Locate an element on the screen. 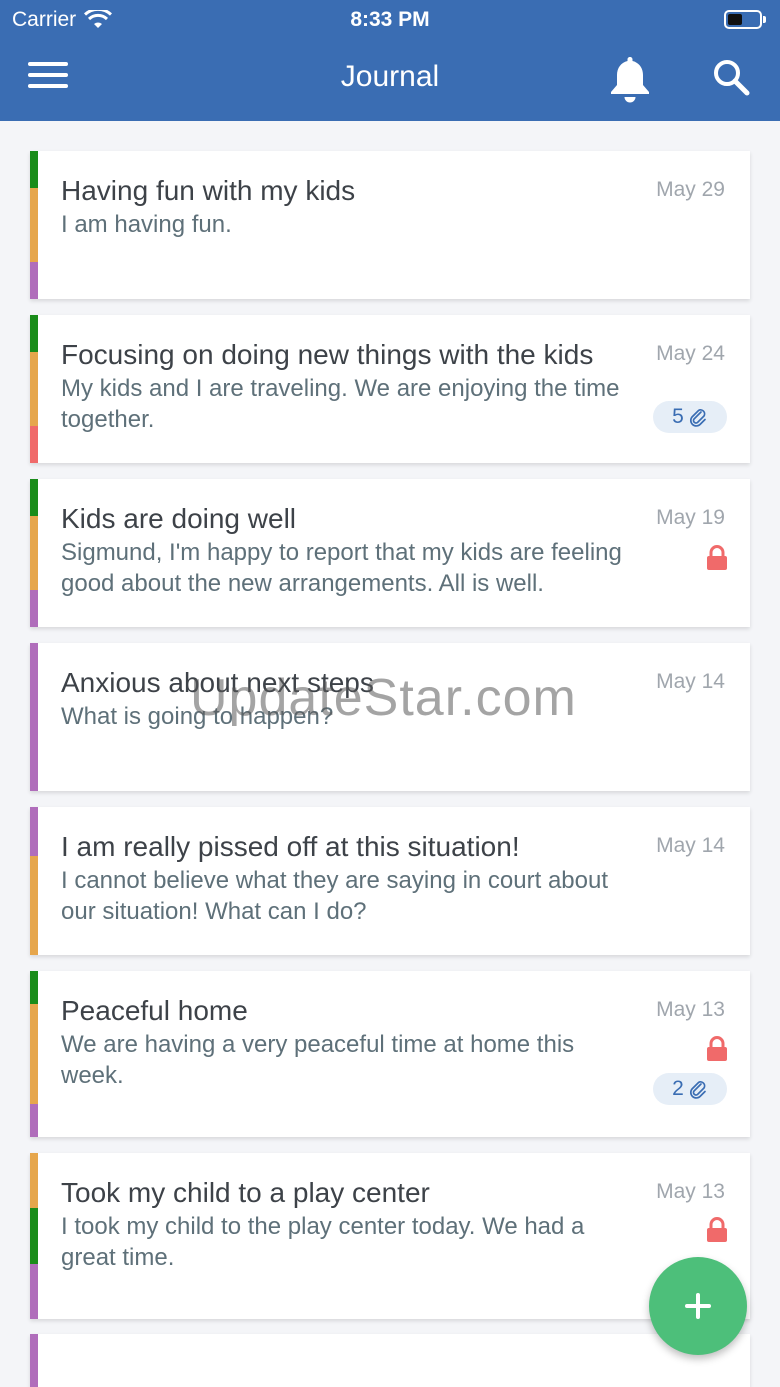 The height and width of the screenshot is (1387, 780). entry-title: Peaceful home is located at coordinates (154, 1010).